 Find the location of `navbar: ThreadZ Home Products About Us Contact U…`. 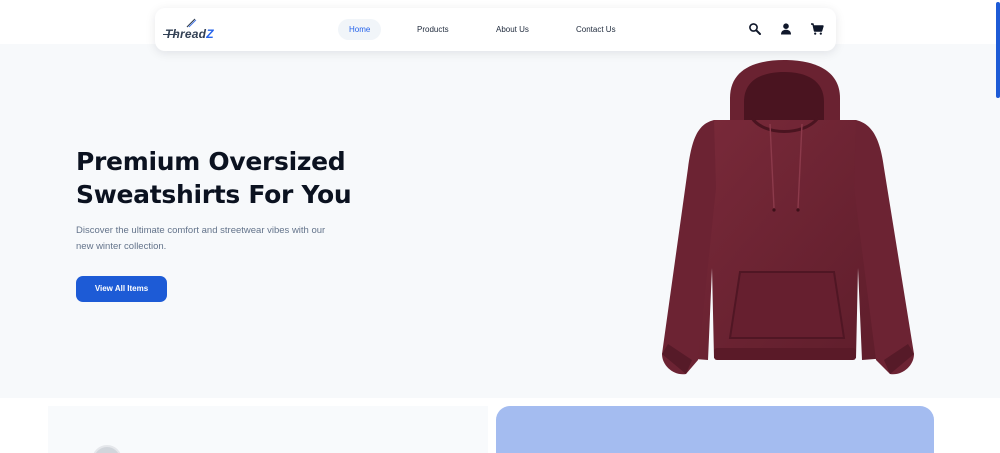

navbar: ThreadZ Home Products About Us Contact U… is located at coordinates (495, 29).